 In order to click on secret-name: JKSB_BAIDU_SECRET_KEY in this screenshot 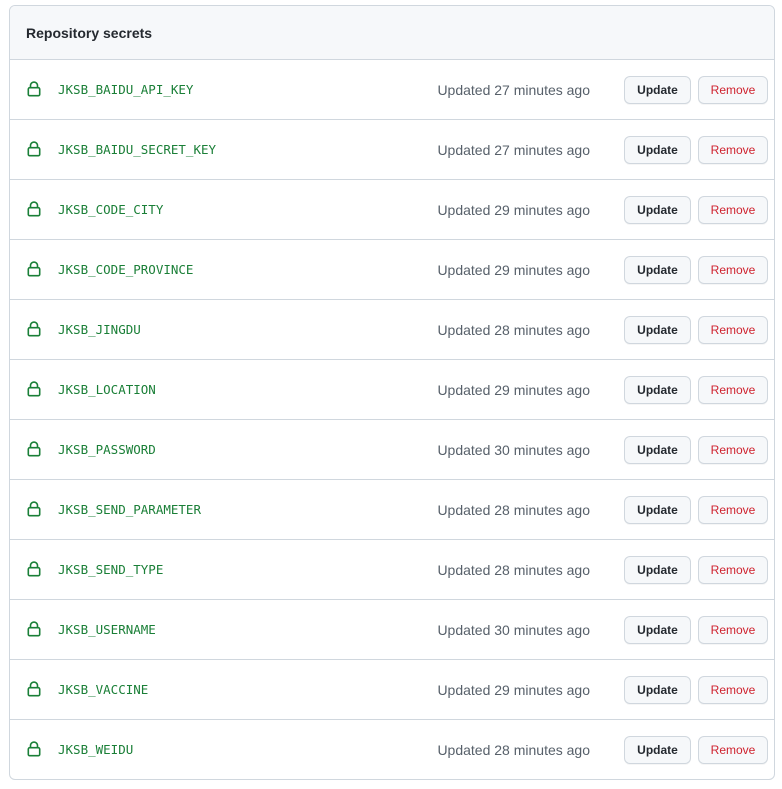, I will do `click(137, 149)`.